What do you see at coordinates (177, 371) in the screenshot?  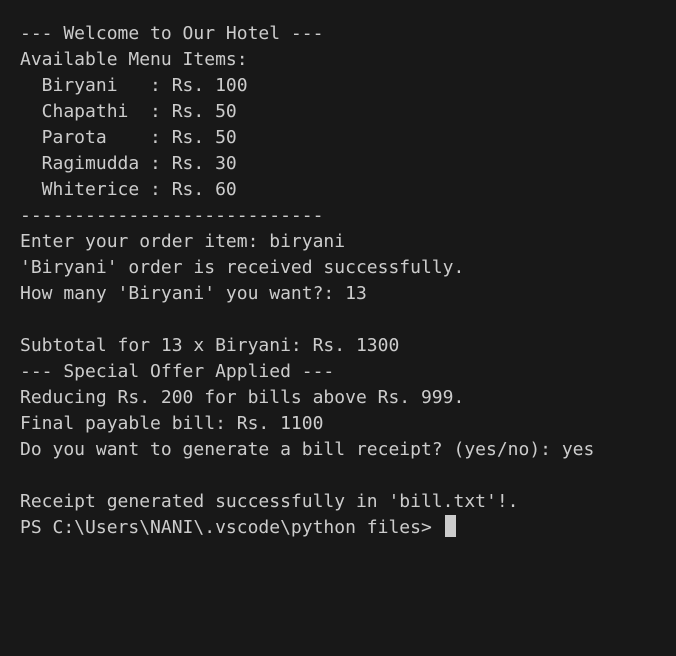 I see `terminal-line: --- Special Offer Applied ---` at bounding box center [177, 371].